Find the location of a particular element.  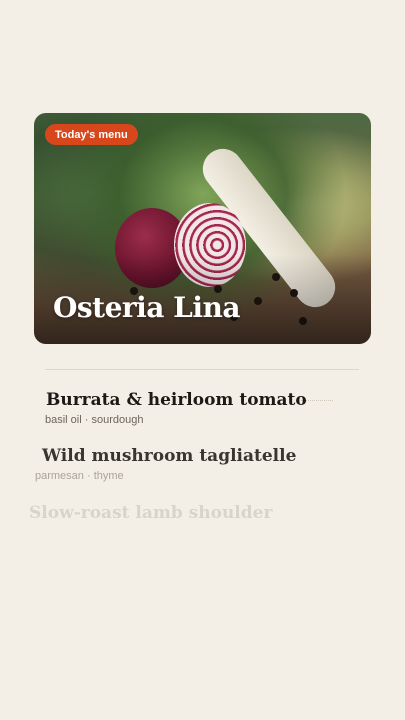

dish-name: Slow-roast lamb shoulder is located at coordinates (150, 513).